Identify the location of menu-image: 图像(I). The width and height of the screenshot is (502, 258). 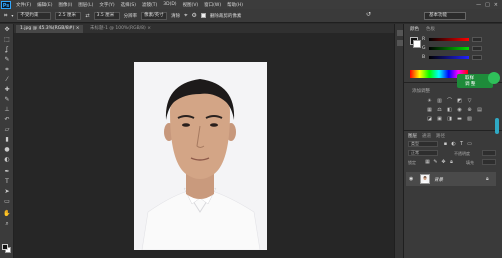
(65, 5).